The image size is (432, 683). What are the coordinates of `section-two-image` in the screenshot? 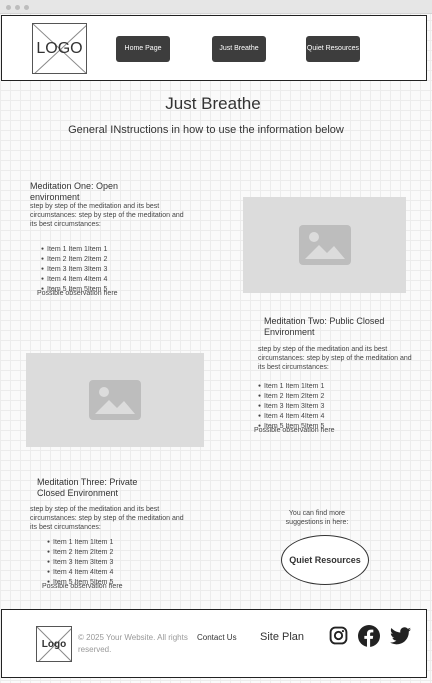 It's located at (115, 400).